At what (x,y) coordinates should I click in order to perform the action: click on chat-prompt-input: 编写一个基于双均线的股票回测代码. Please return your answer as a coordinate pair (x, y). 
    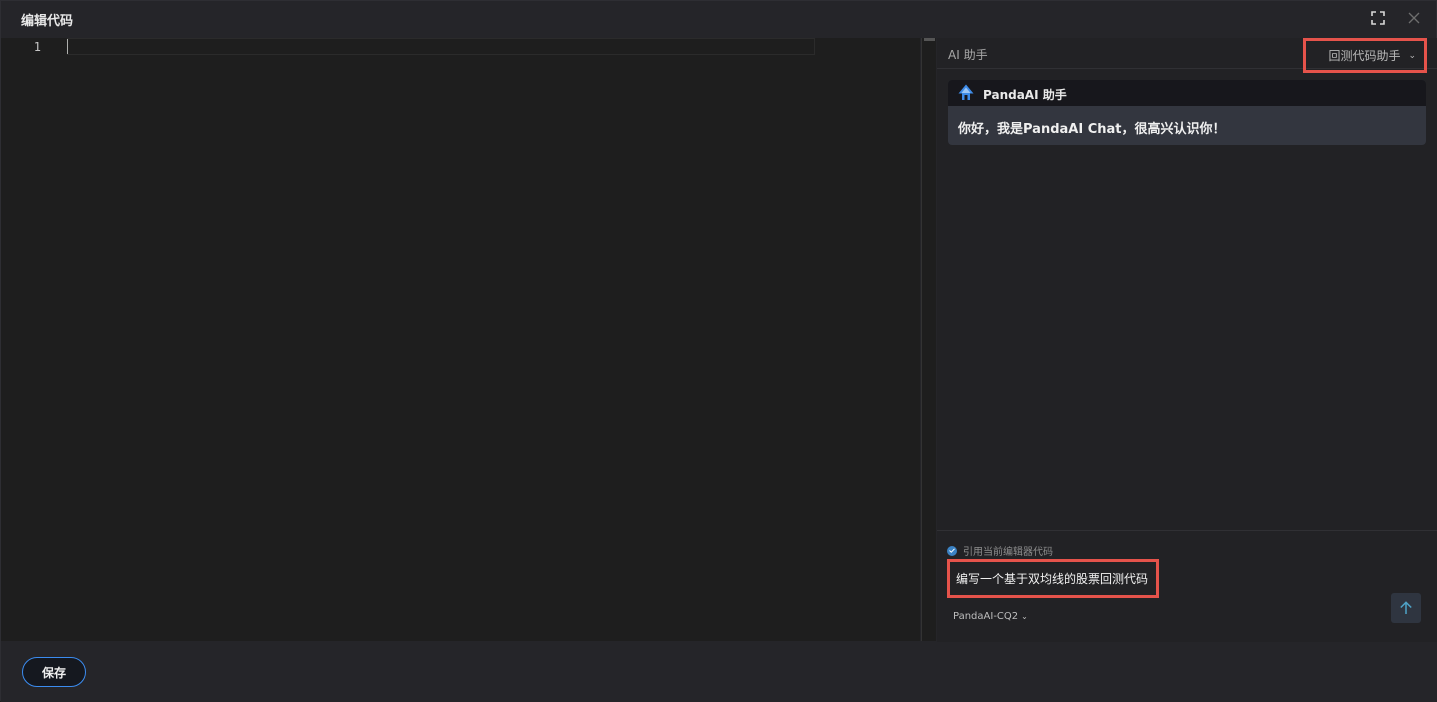
    Looking at the image, I should click on (1053, 578).